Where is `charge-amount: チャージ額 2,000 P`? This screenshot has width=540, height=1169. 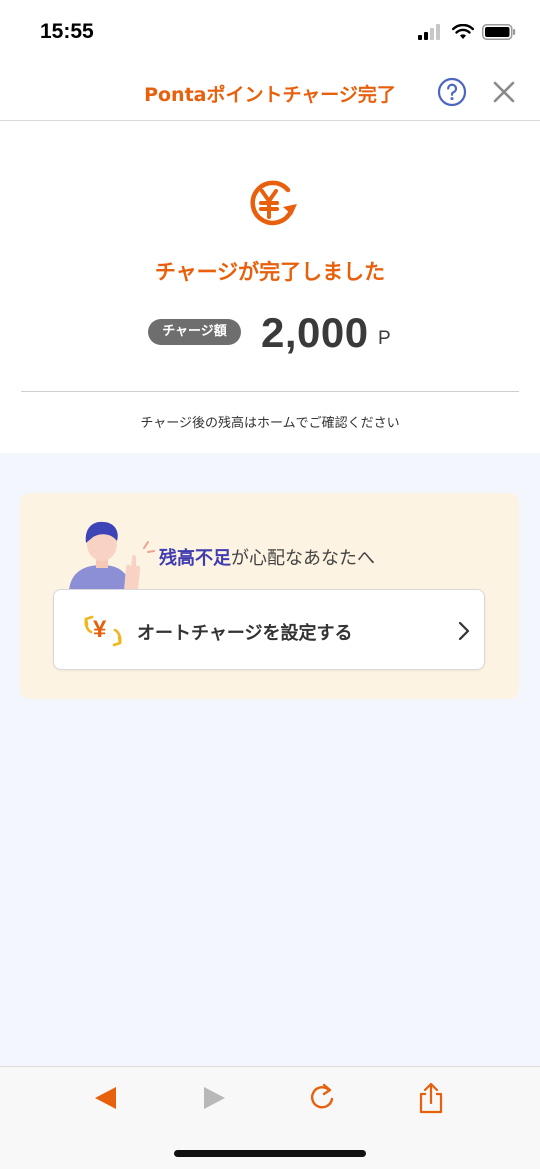 charge-amount: チャージ額 2,000 P is located at coordinates (278, 334).